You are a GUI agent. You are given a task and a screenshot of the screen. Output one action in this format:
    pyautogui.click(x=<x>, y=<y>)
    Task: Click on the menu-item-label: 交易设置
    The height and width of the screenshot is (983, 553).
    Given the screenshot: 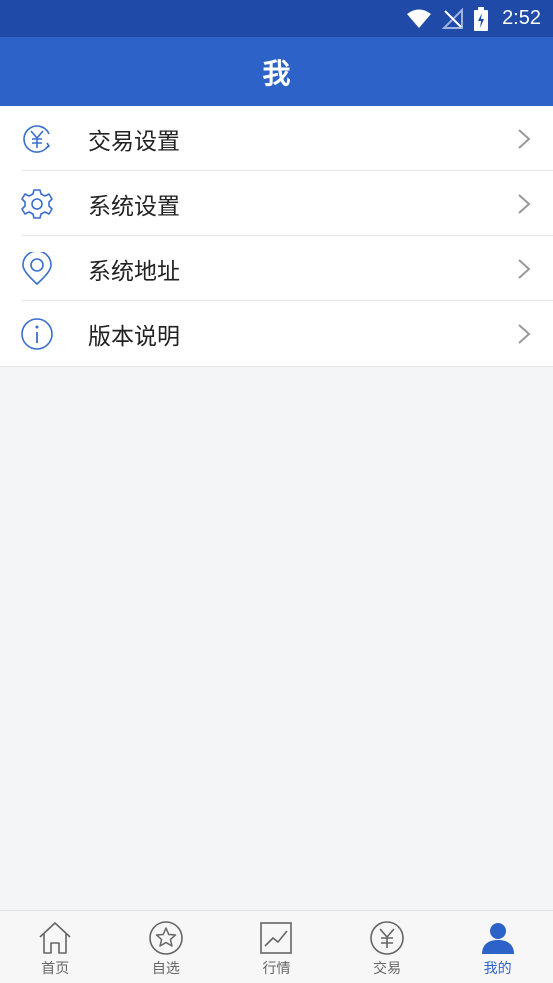 What is the action you would take?
    pyautogui.click(x=134, y=141)
    